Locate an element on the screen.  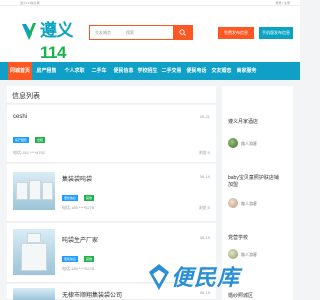
site-logo: 遵义 114 is located at coordinates (59, 41).